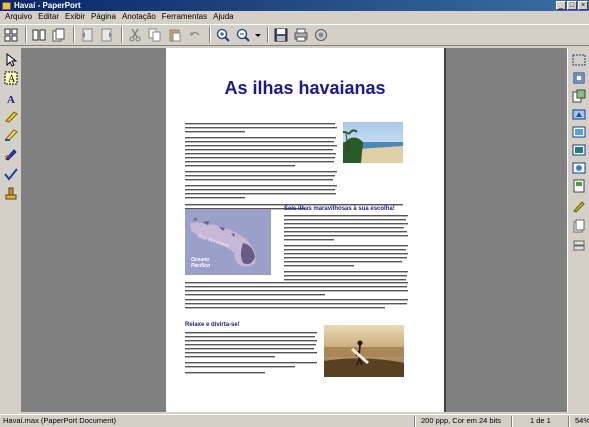 The height and width of the screenshot is (427, 589). Describe the element at coordinates (294, 5) in the screenshot. I see `window-titlebar: Havaí - PaperPort _ □ ×` at that location.